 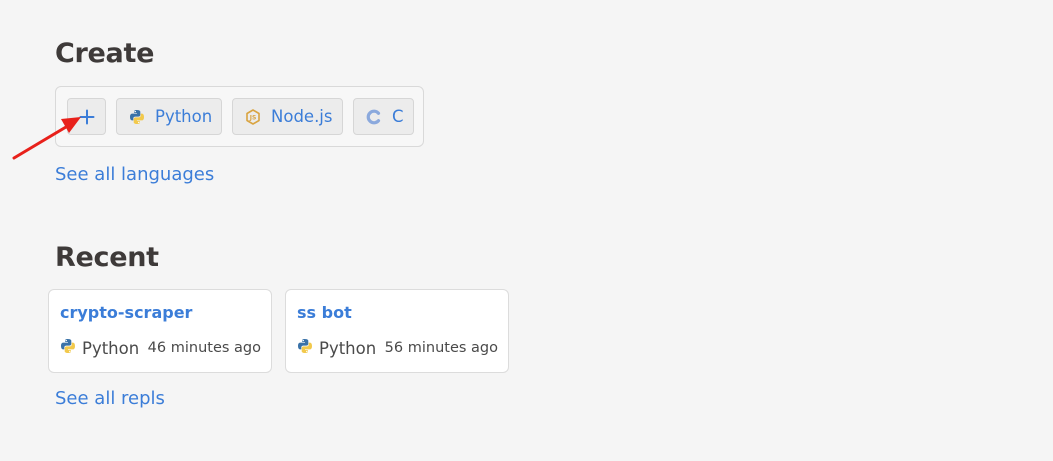 I want to click on repl-name: crypto-scraper, so click(x=126, y=312).